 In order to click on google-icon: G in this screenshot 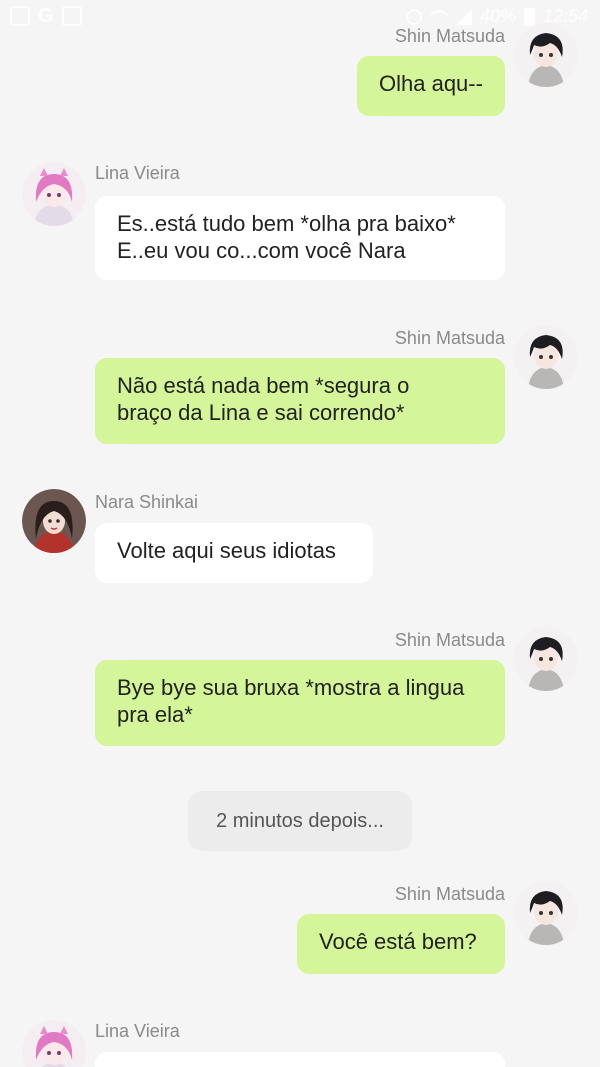, I will do `click(46, 16)`.